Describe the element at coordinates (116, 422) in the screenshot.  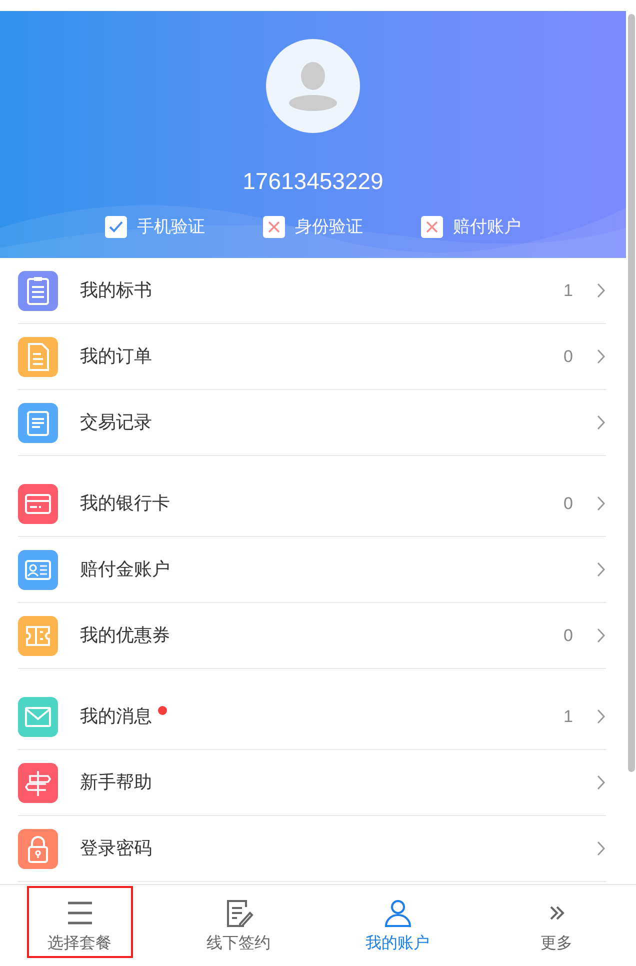
I see `menu-label: 交易记录` at that location.